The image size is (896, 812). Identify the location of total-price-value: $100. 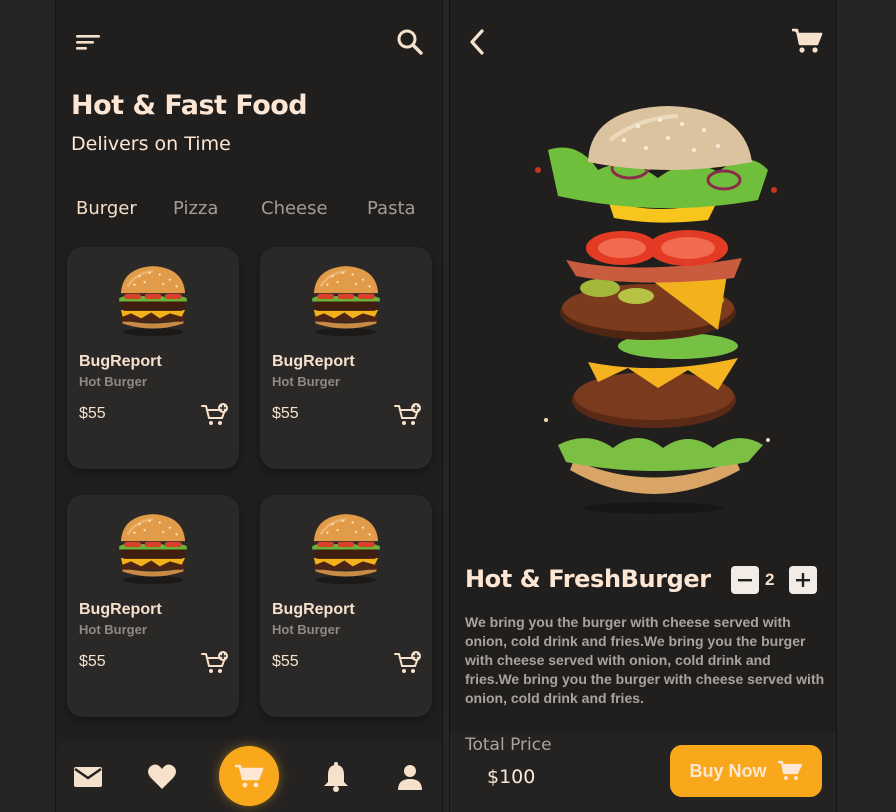
(511, 777).